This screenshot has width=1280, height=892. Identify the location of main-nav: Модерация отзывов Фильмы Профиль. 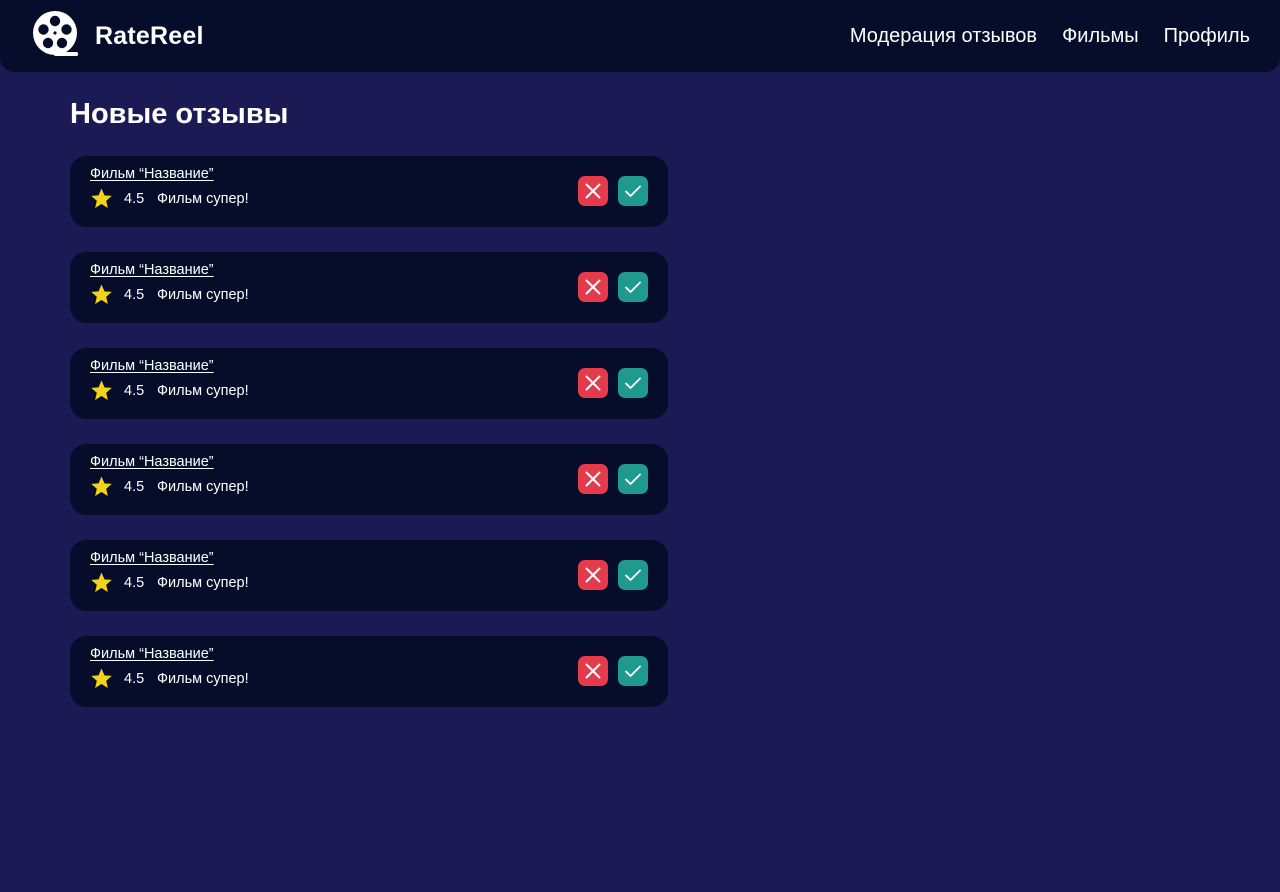
(1050, 36).